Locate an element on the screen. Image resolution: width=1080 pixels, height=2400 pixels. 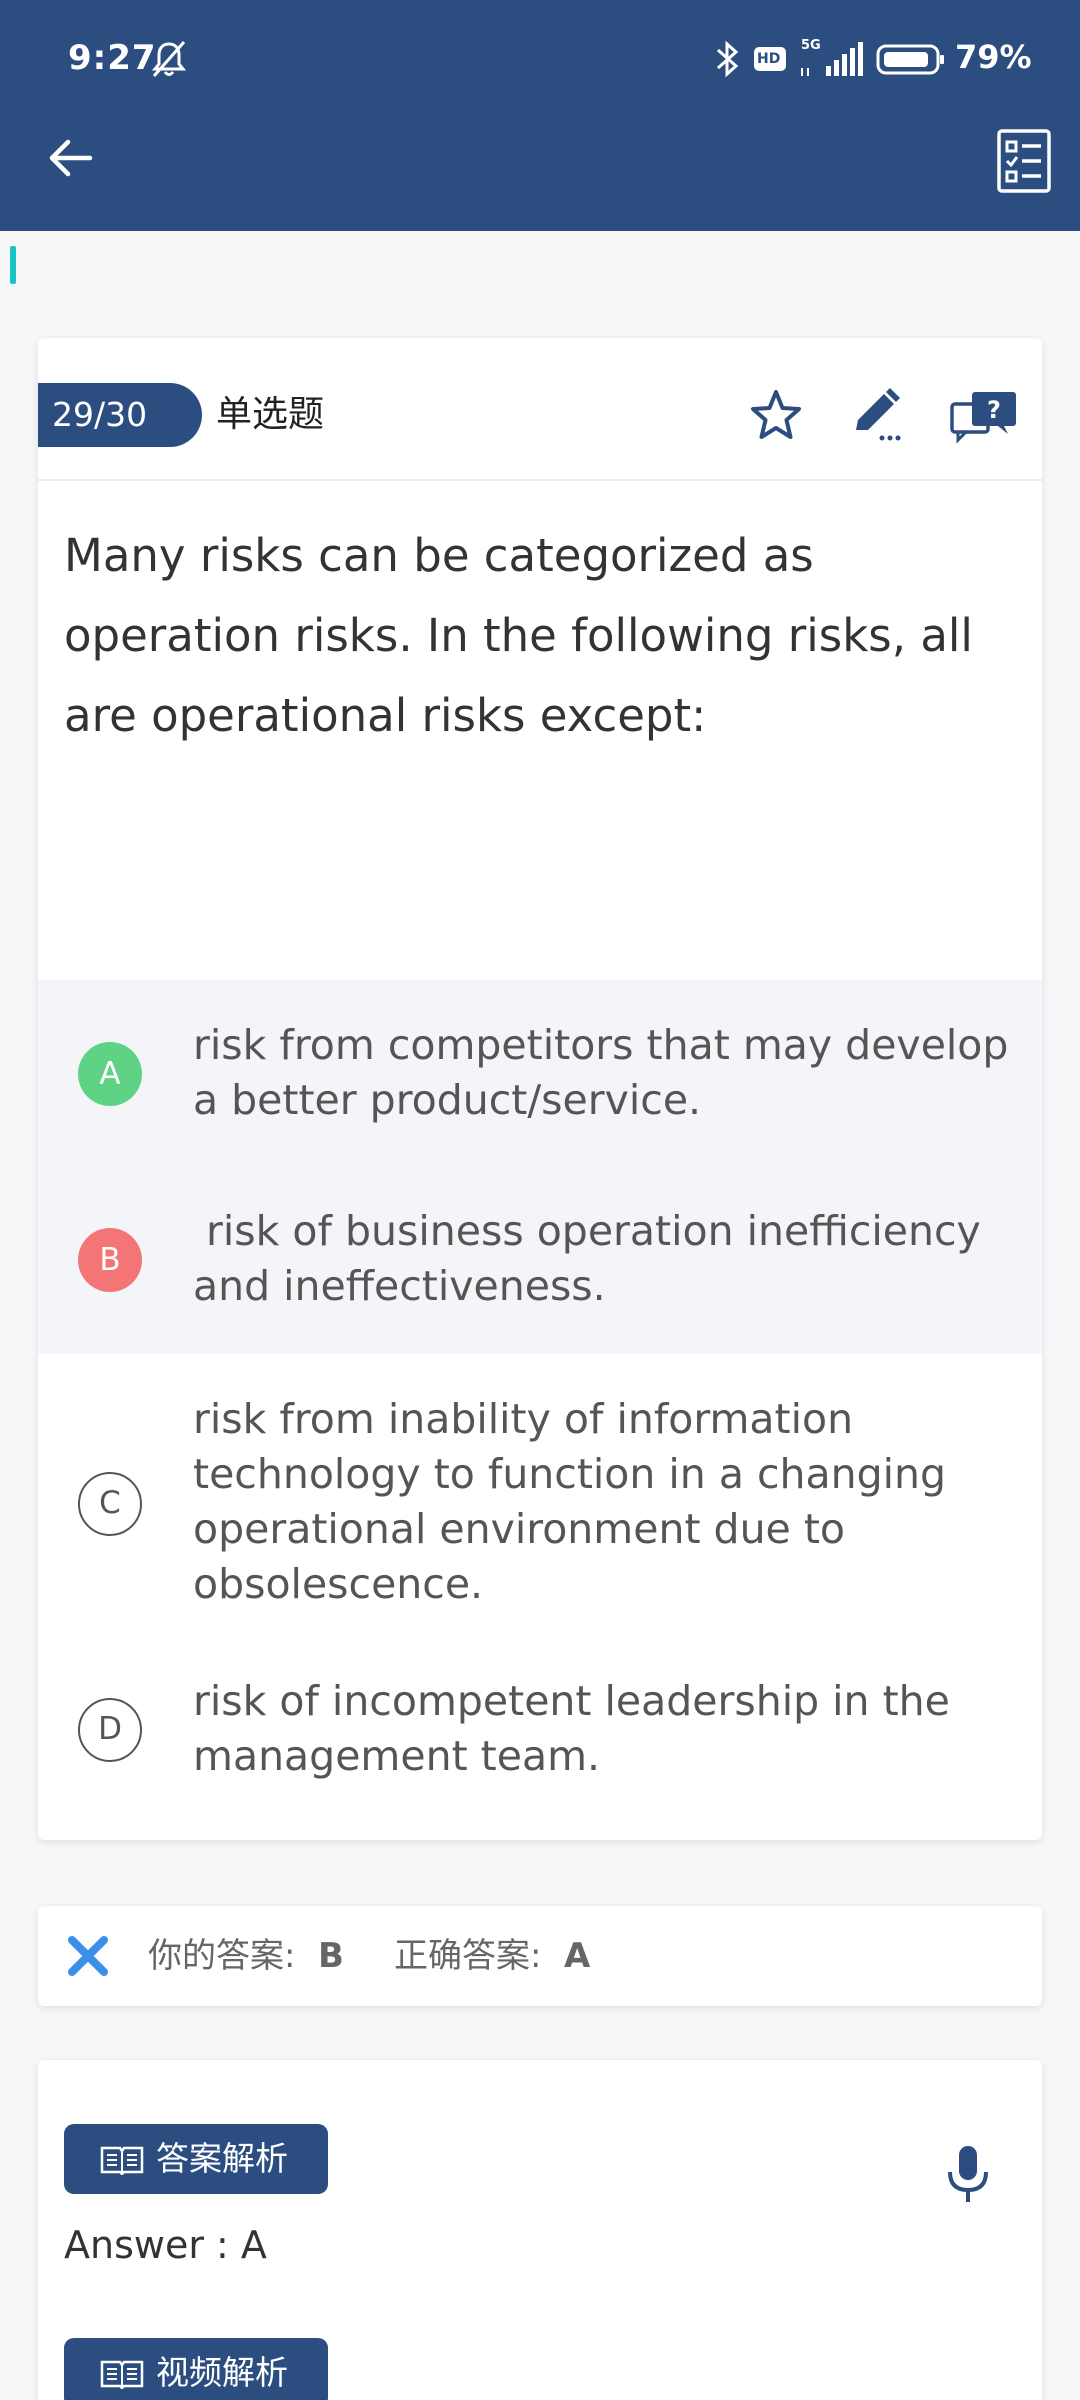
battery-icon is located at coordinates (910, 59).